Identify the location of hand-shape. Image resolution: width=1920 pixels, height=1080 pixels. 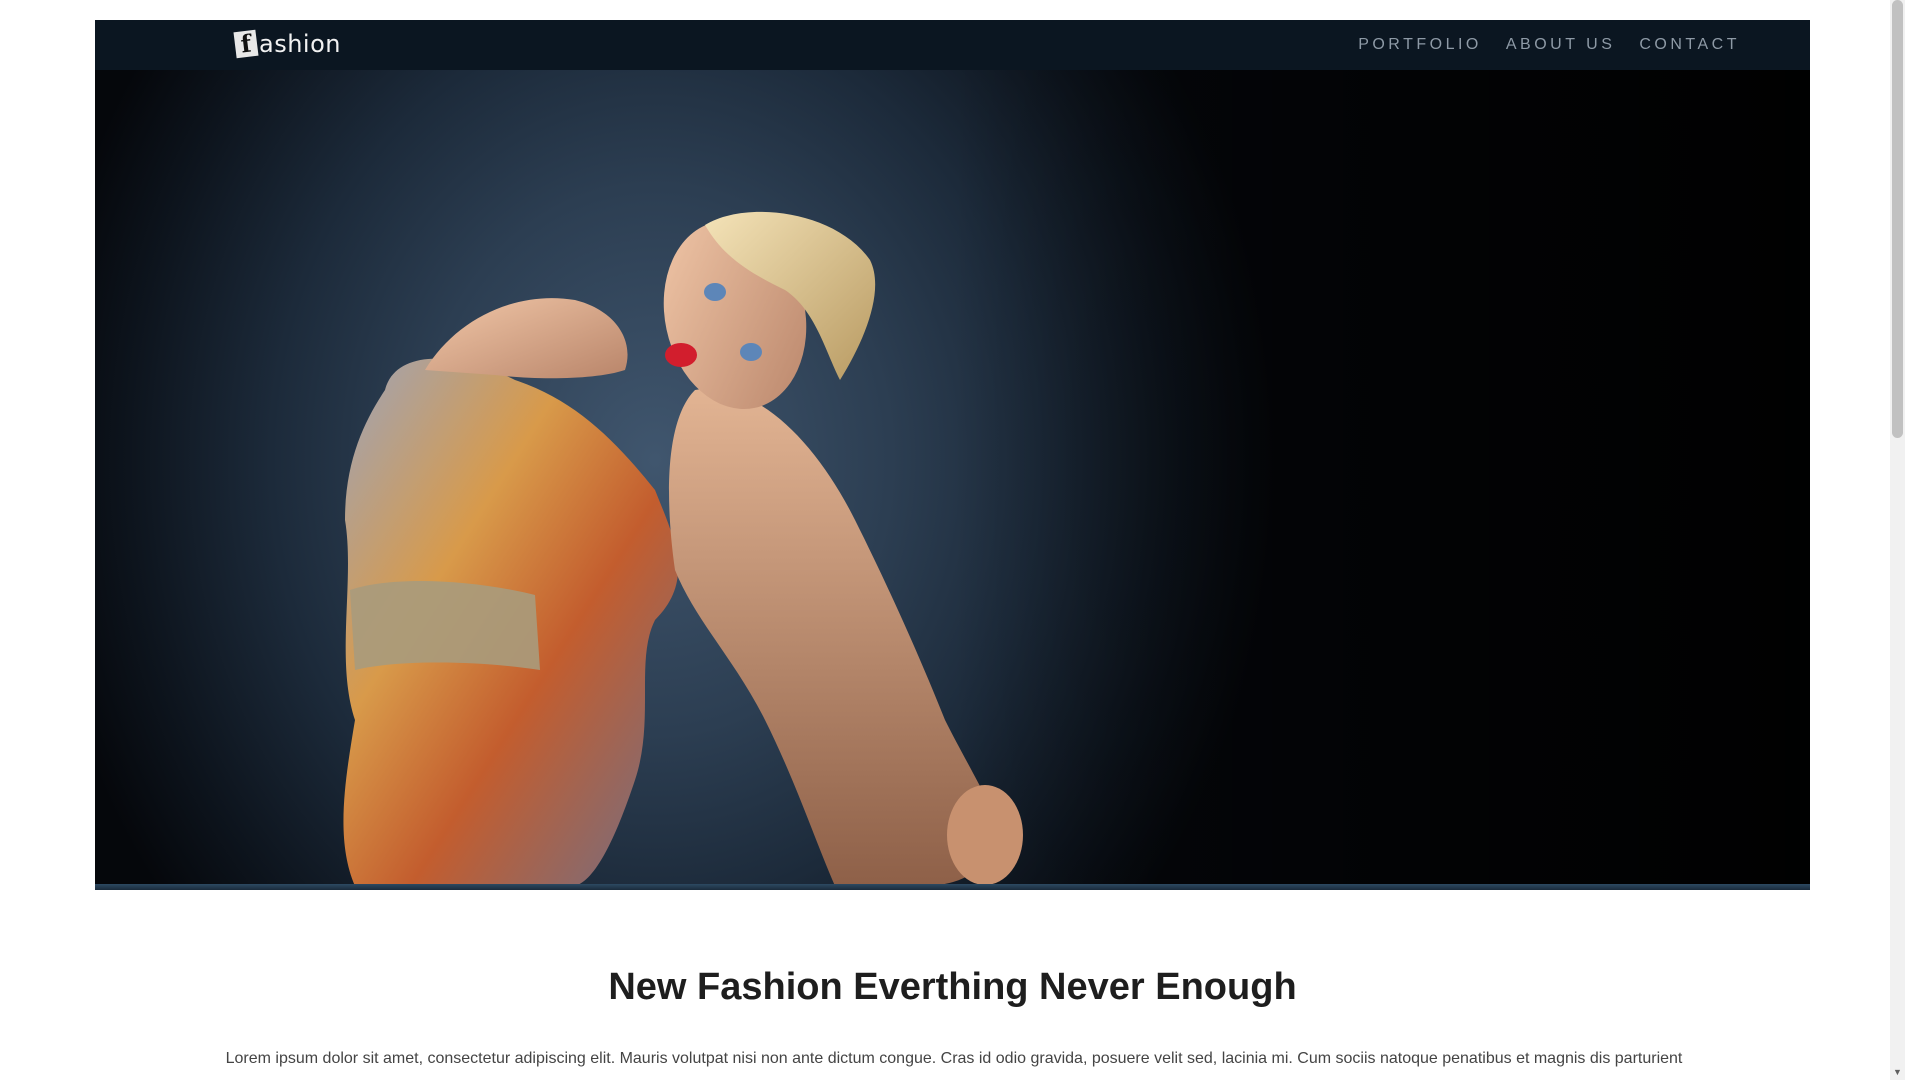
(985, 835).